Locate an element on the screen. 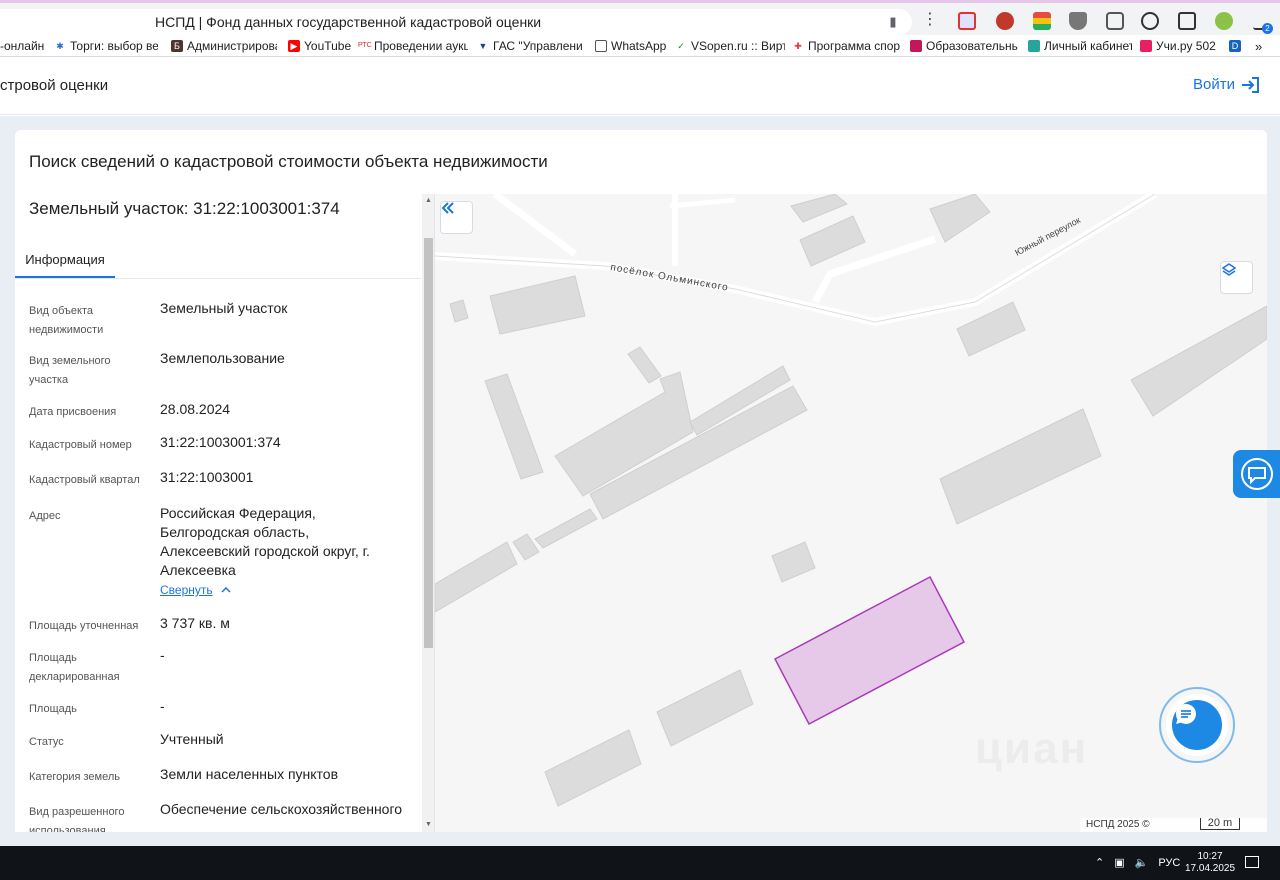 The height and width of the screenshot is (880, 1280). tab-info: Информация is located at coordinates (65, 262).